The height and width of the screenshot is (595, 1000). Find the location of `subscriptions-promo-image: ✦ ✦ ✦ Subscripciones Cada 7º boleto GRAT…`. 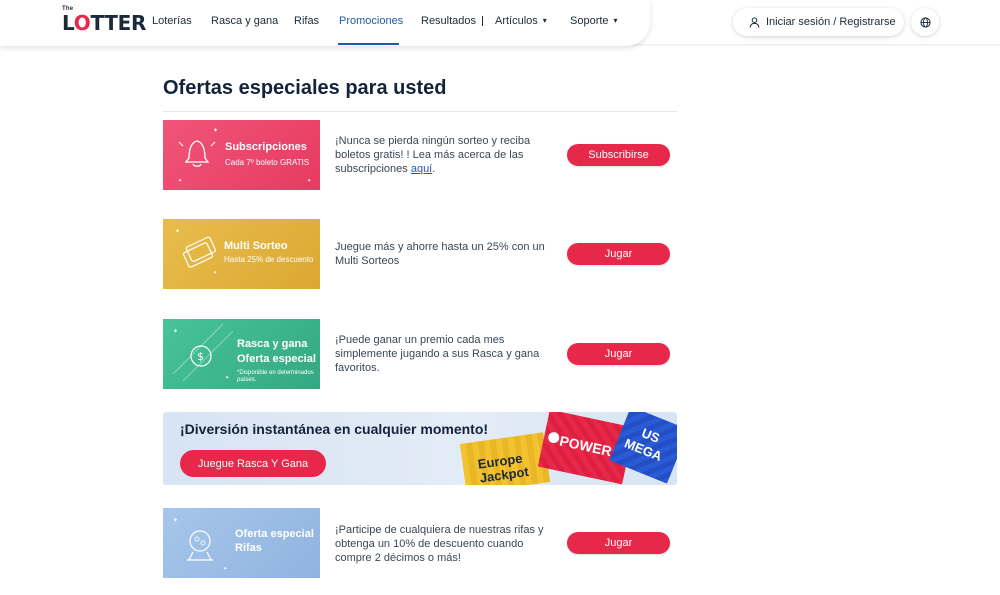

subscriptions-promo-image: ✦ ✦ ✦ Subscripciones Cada 7º boleto GRAT… is located at coordinates (241, 155).